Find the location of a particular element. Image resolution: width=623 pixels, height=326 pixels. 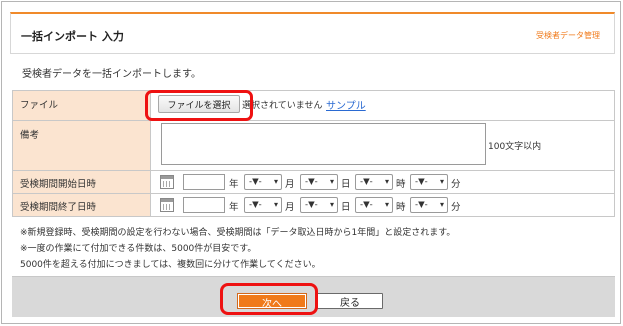

start-day-unit: 日 is located at coordinates (346, 184).